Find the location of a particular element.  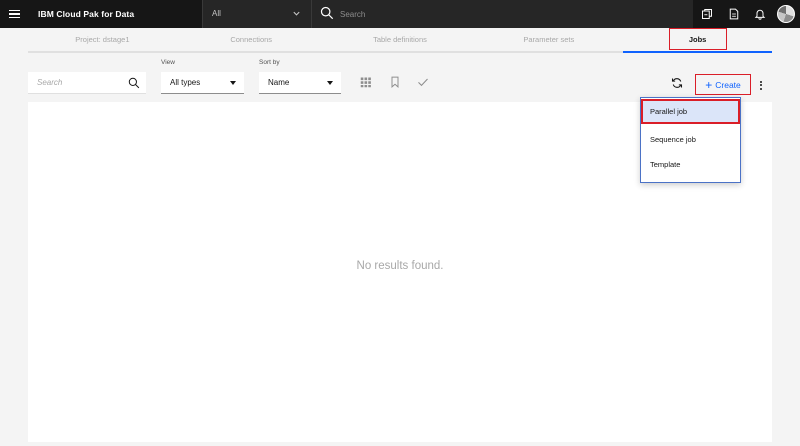

menu-item-sequence-job: Sequence job is located at coordinates (690, 139).